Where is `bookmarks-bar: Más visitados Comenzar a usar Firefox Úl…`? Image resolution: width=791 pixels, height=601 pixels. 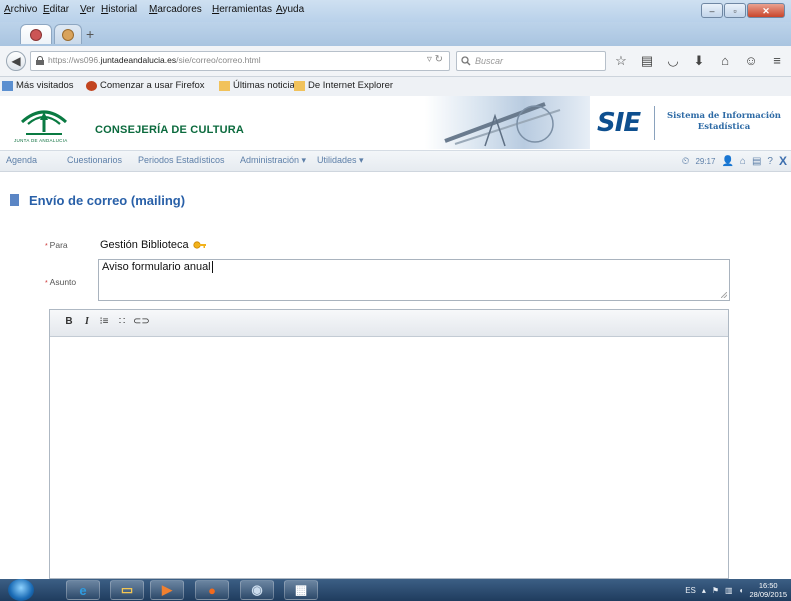
bookmarks-bar: Más visitados Comenzar a usar Firefox Úl… is located at coordinates (395, 87).